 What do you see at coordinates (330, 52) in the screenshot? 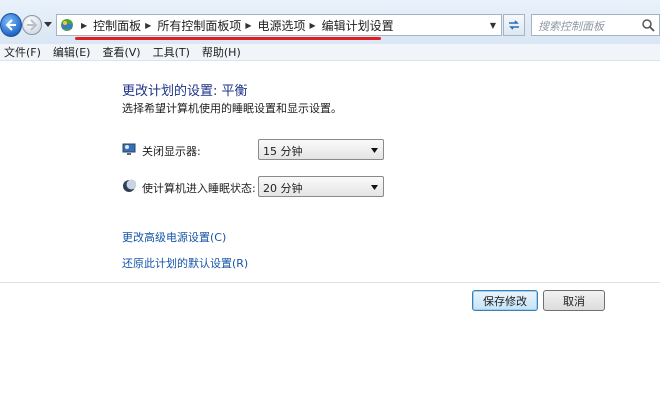
I see `menu-bar: 文件(F) 编辑(E) 查看(V) 工具(T) 帮助(H)` at bounding box center [330, 52].